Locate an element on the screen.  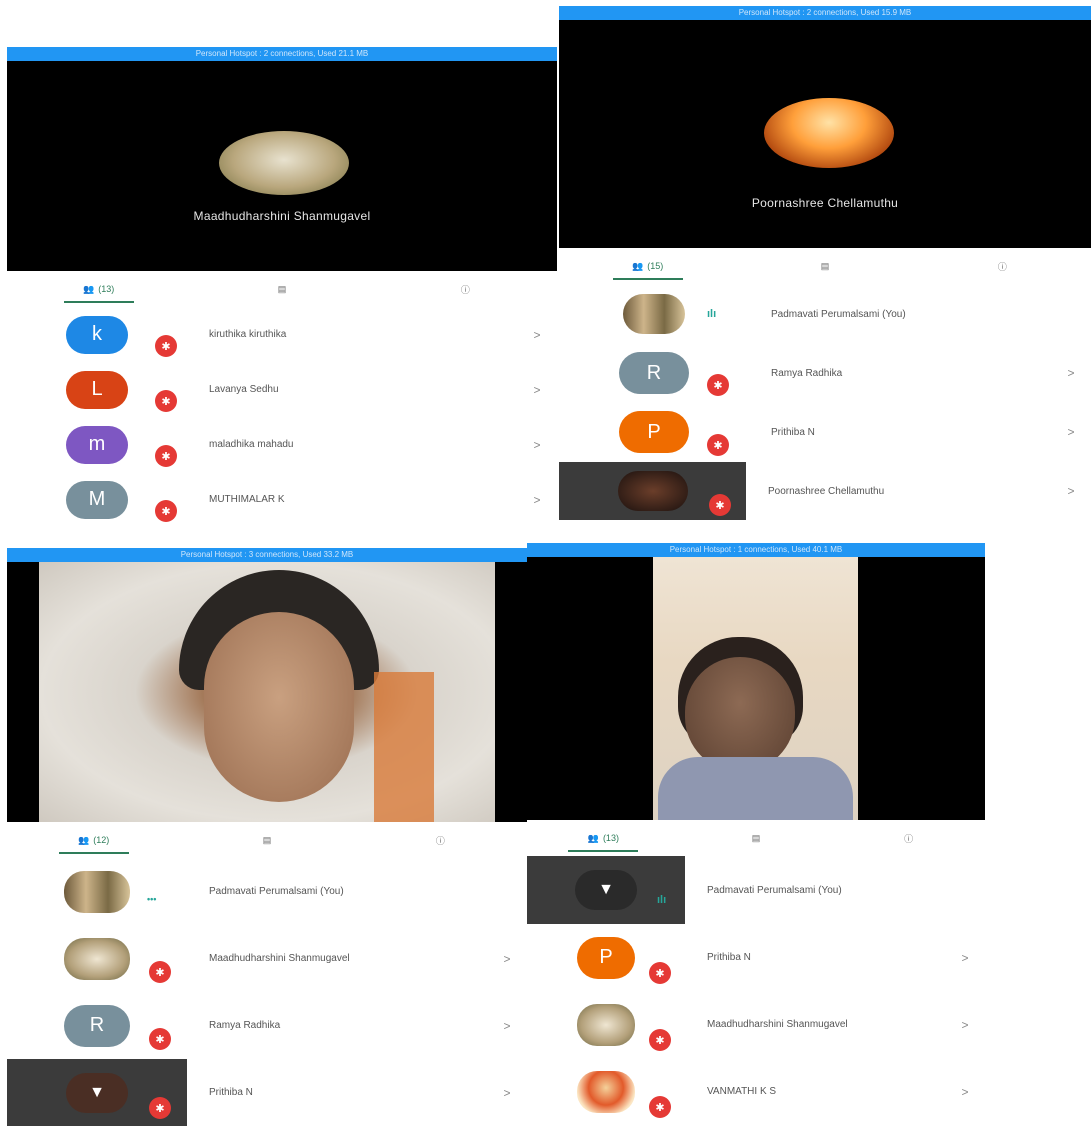
avatar: L is located at coordinates (97, 389).